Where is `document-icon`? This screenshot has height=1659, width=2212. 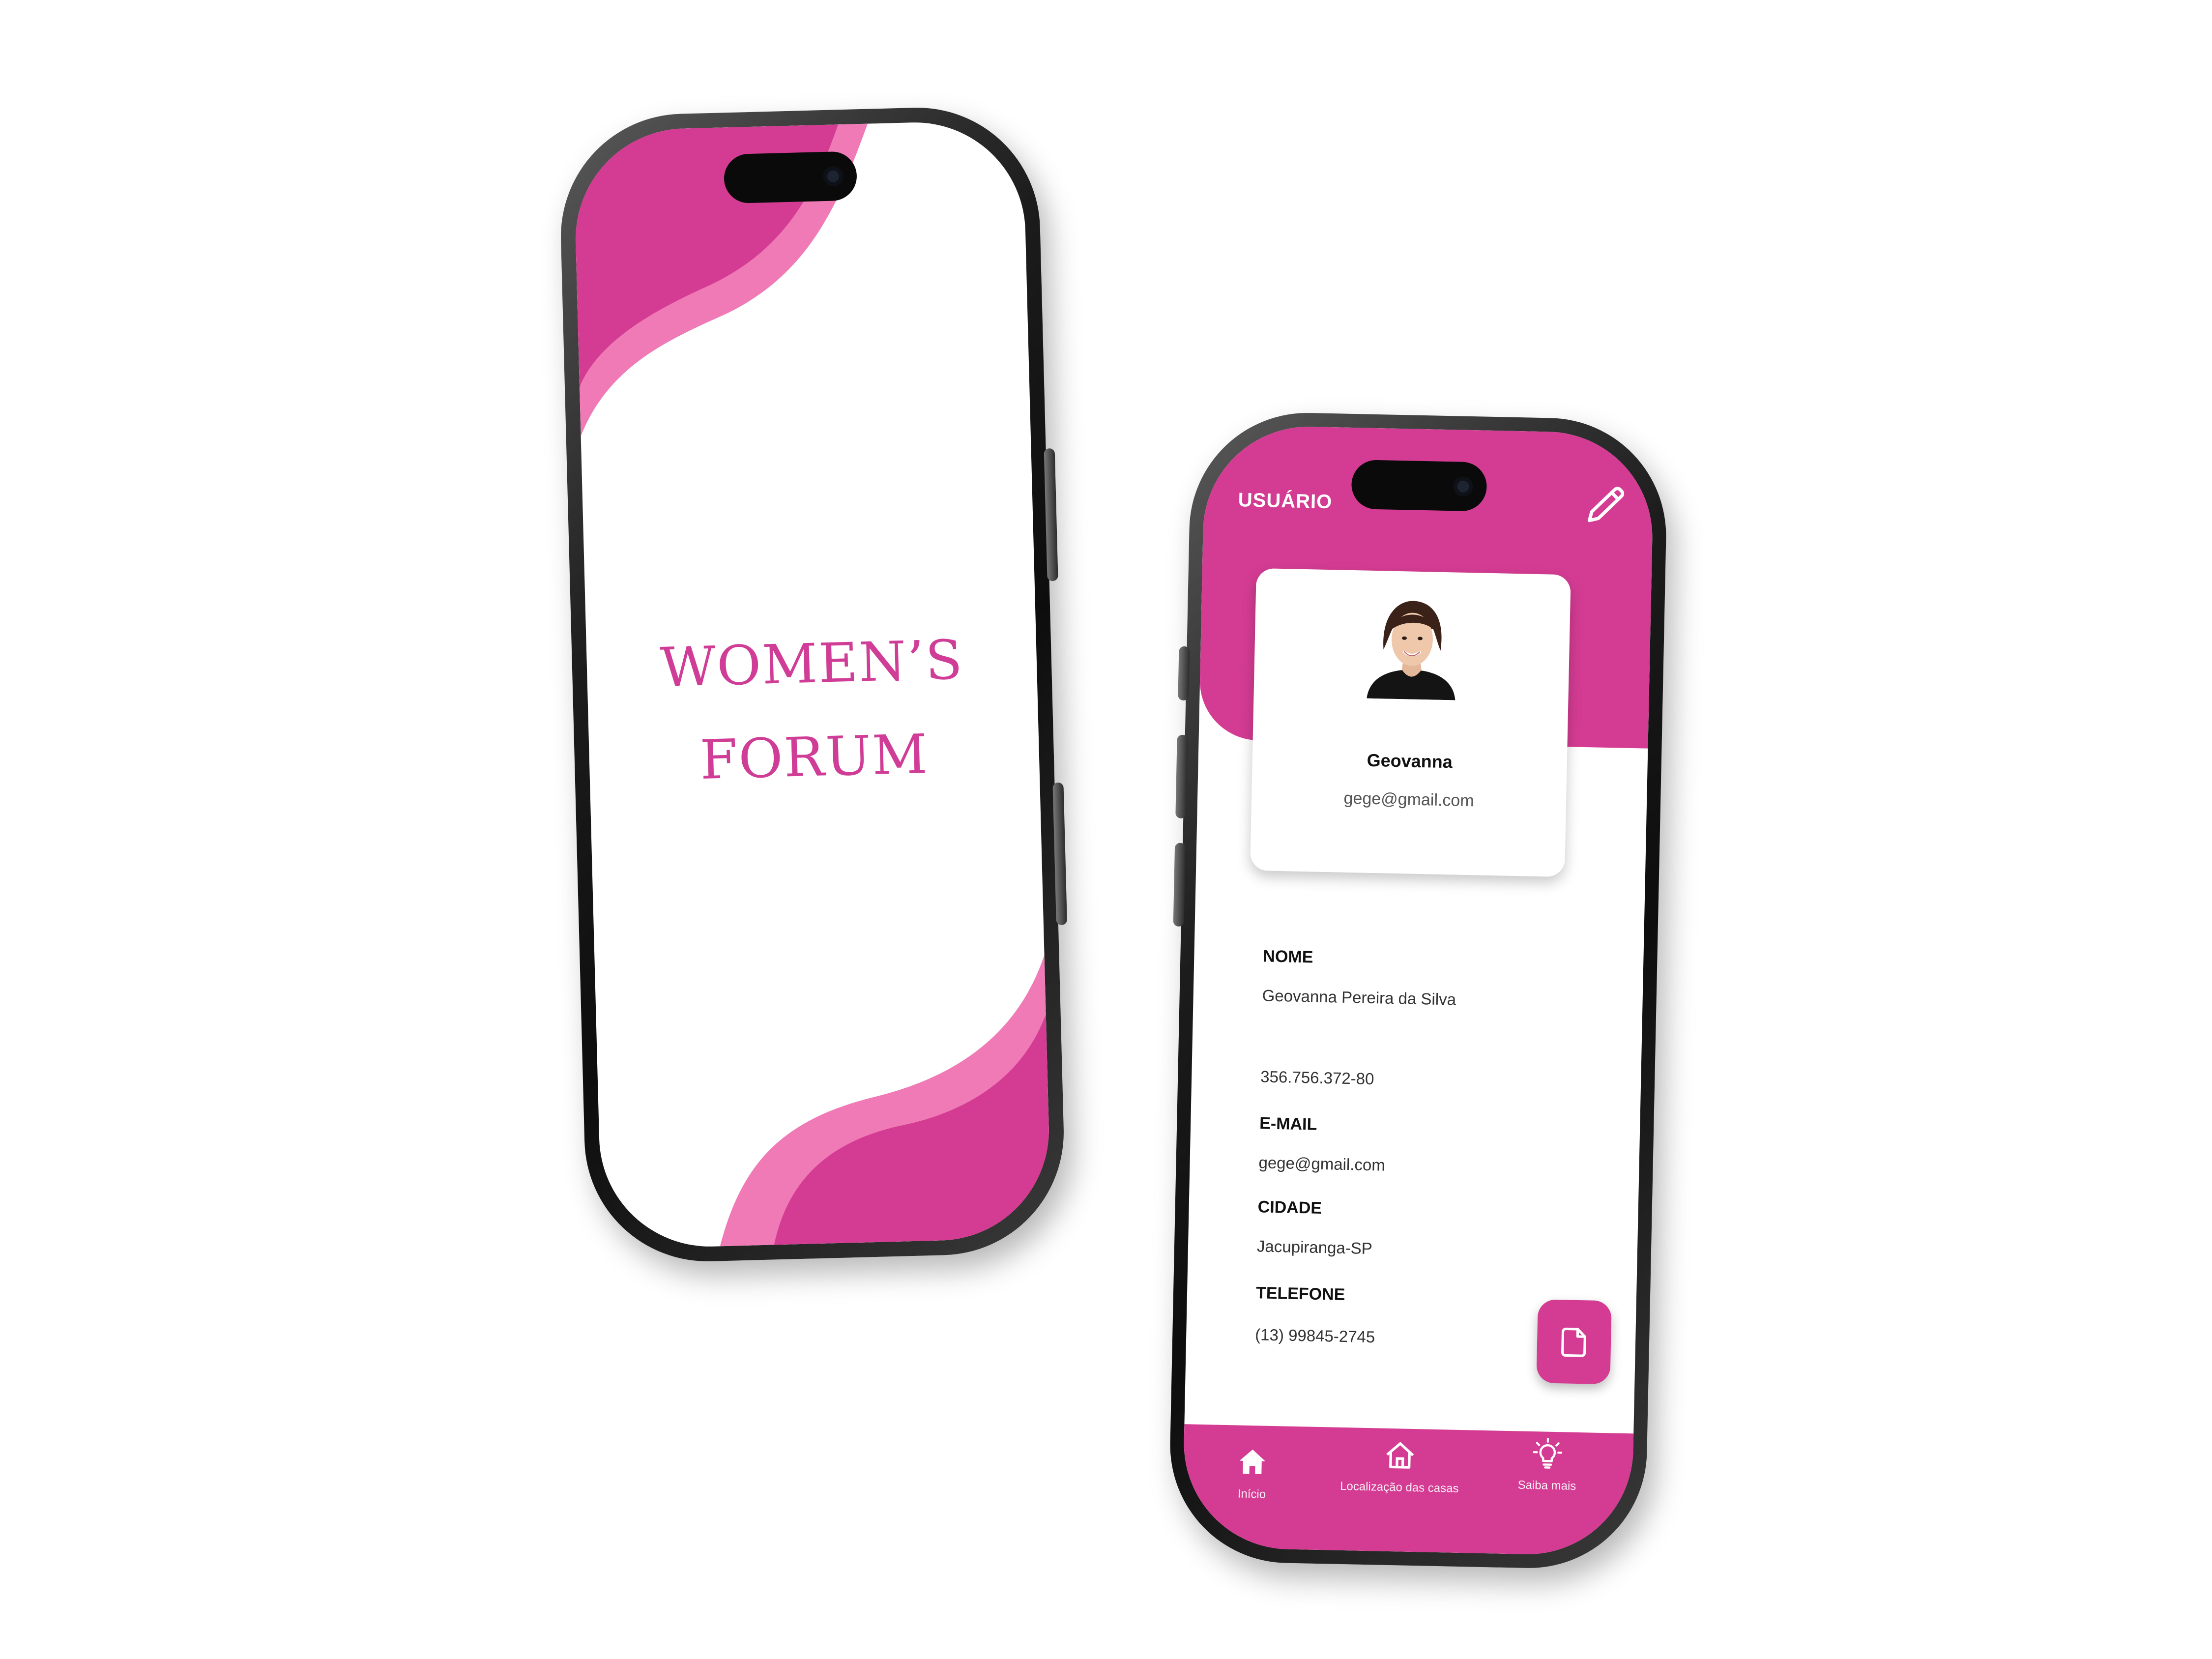
document-icon is located at coordinates (1574, 1342).